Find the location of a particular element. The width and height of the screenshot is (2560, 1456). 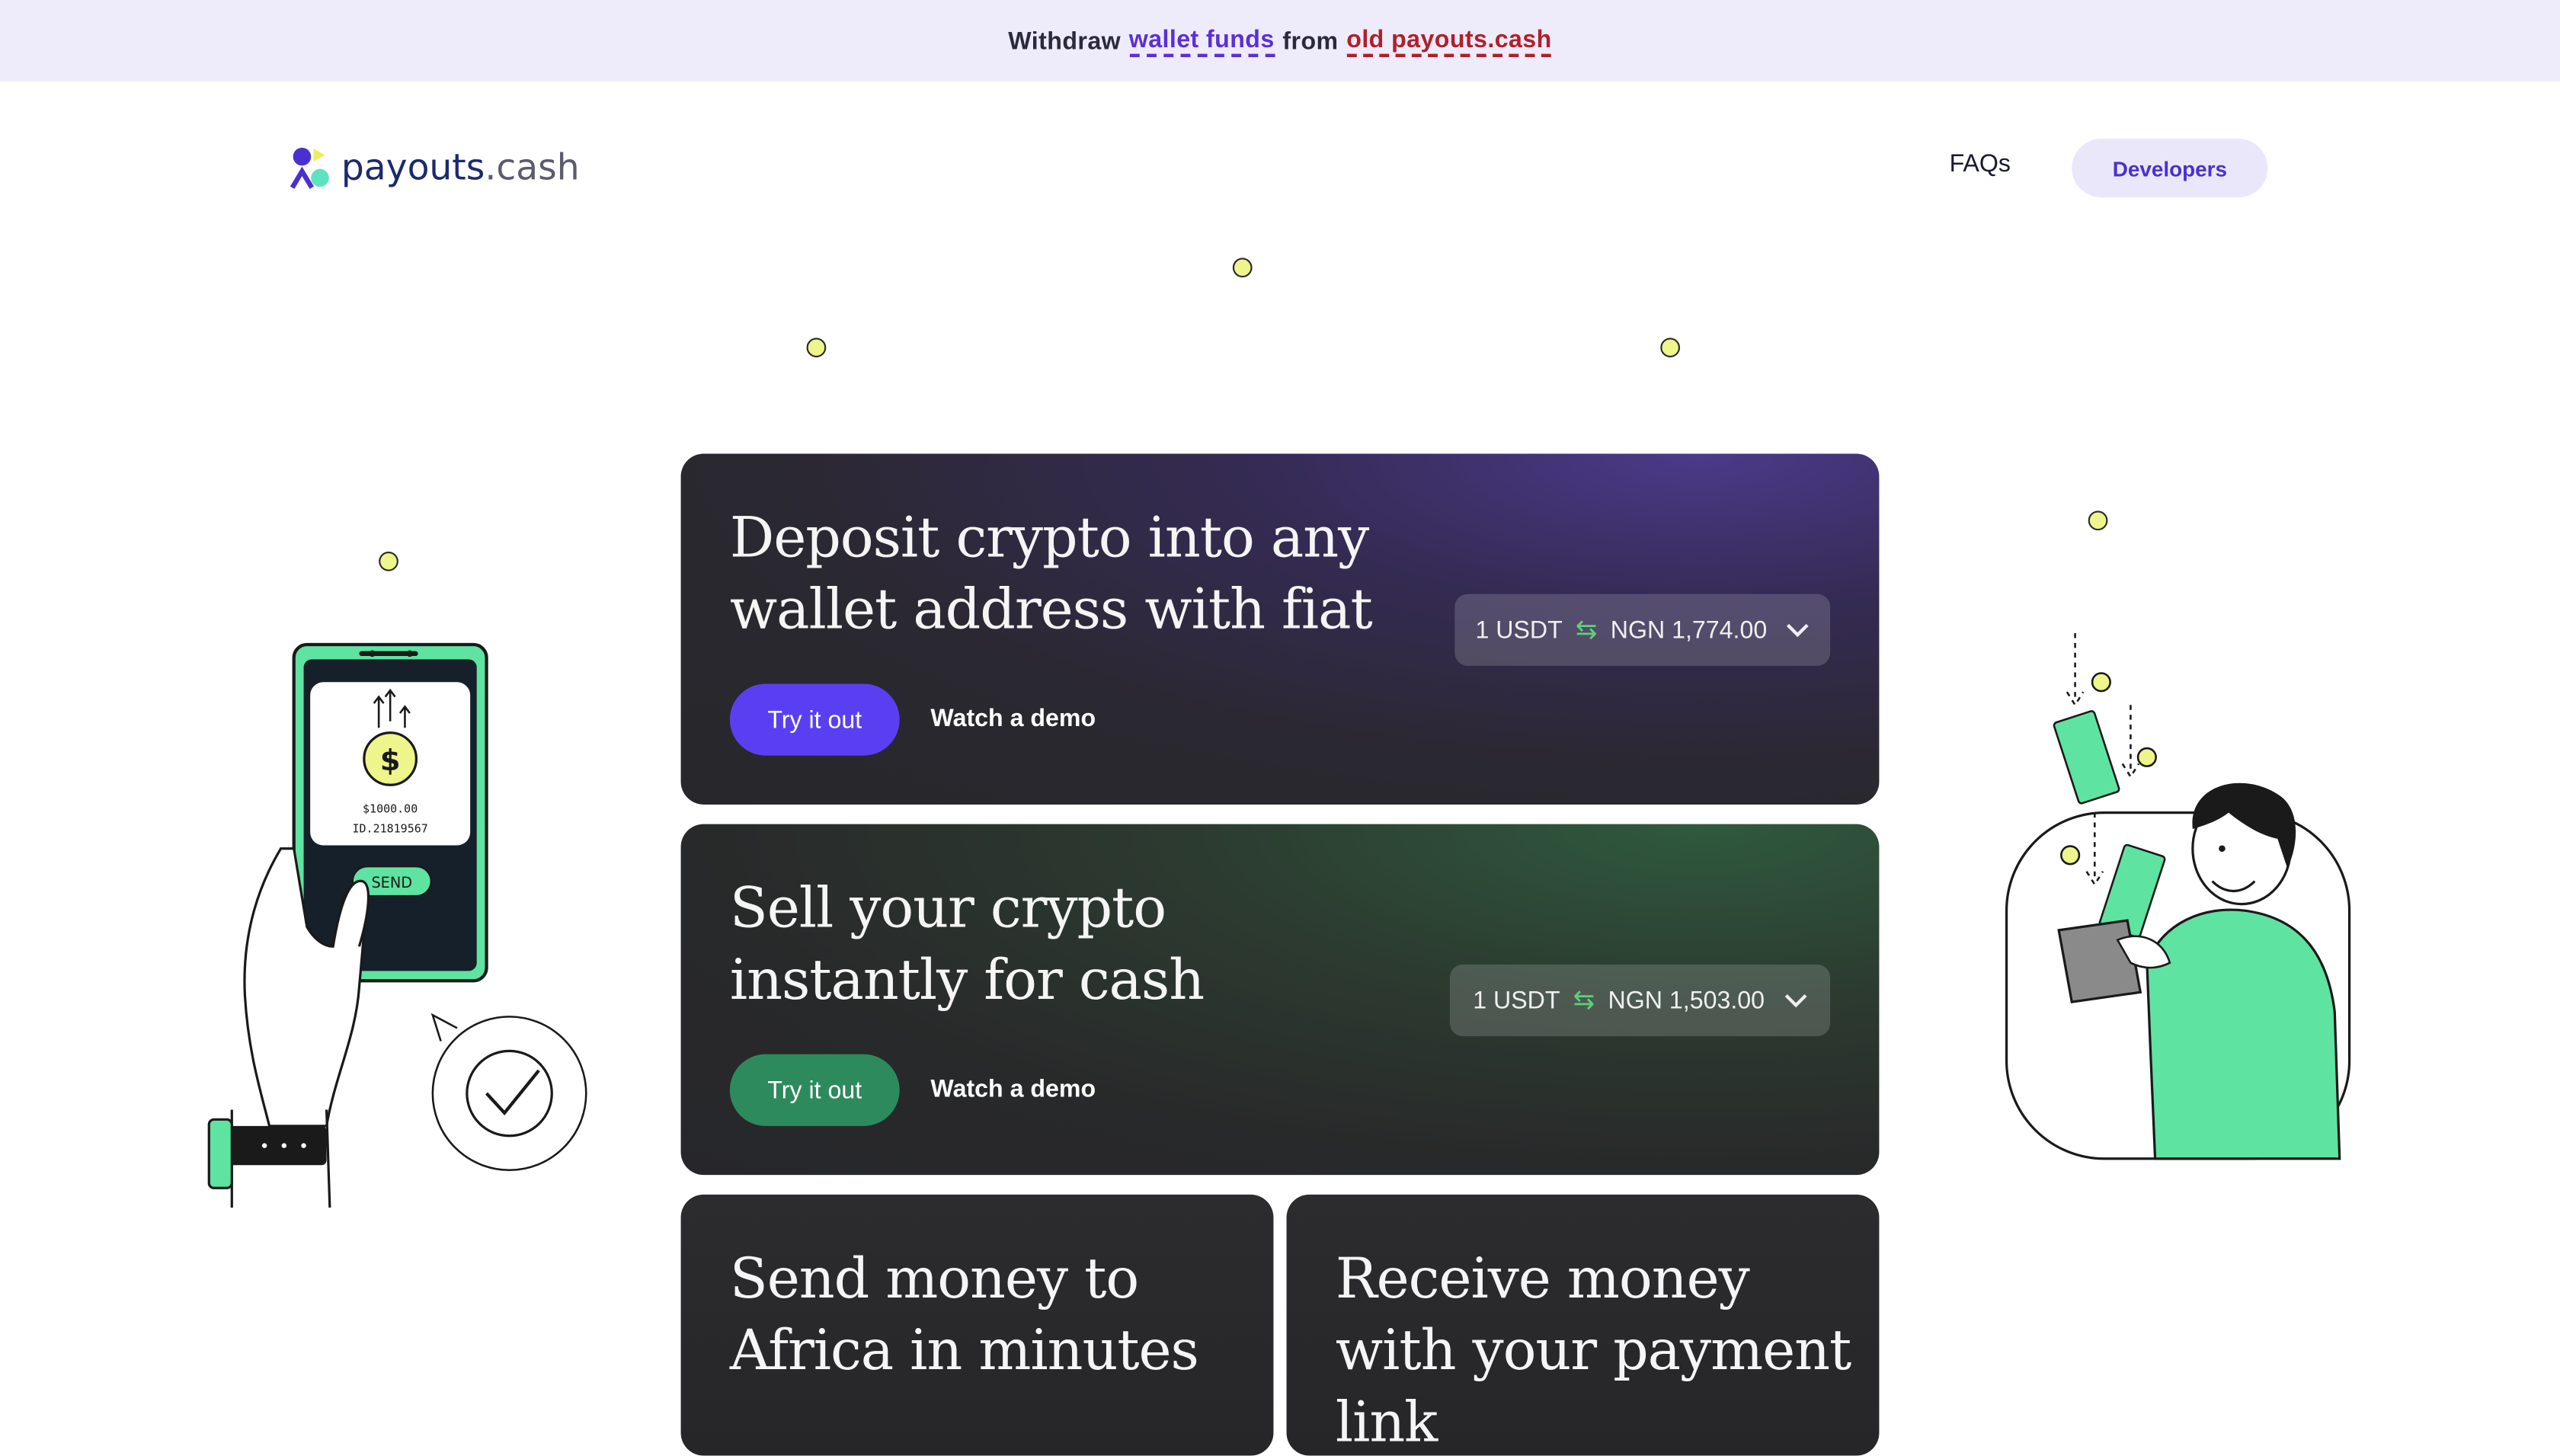

logo-icon is located at coordinates (310, 168).